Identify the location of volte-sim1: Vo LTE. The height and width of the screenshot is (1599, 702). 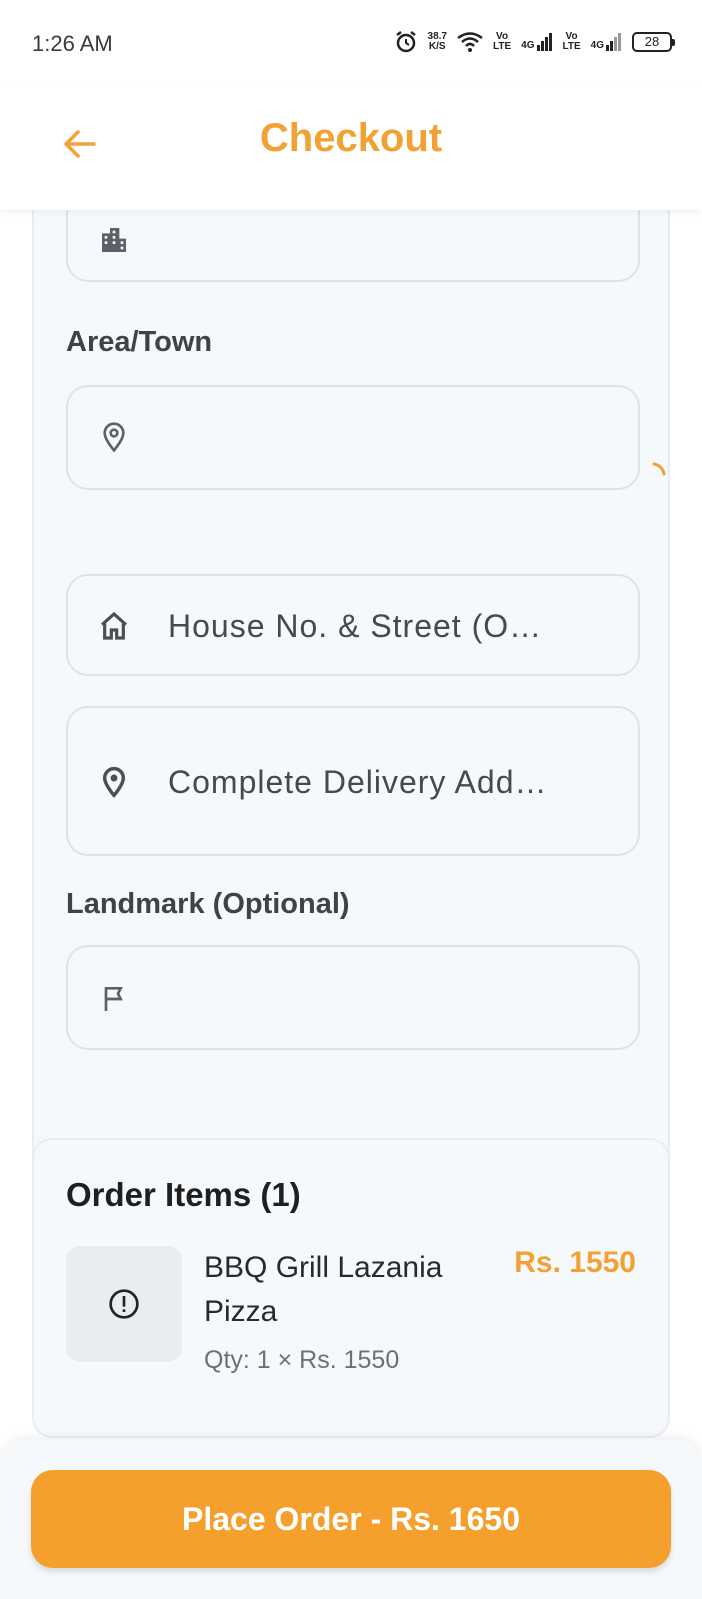
(502, 41).